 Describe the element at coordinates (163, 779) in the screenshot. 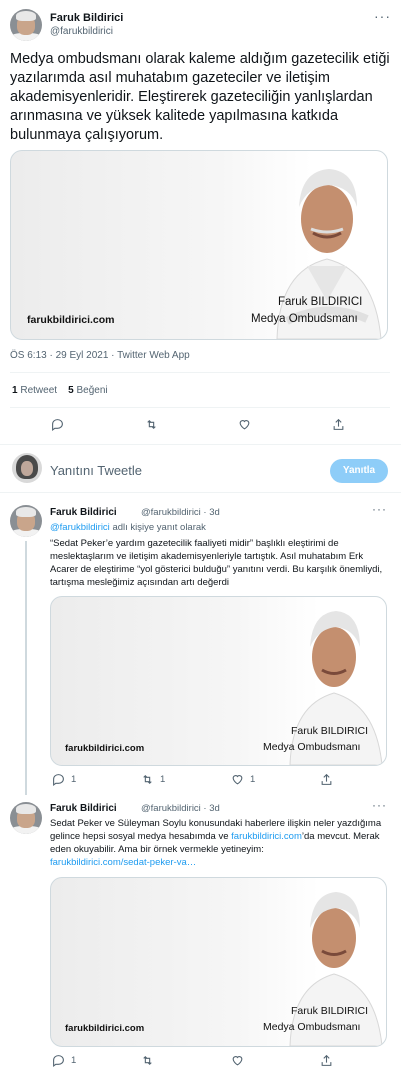

I see `retweet-count: 1` at that location.